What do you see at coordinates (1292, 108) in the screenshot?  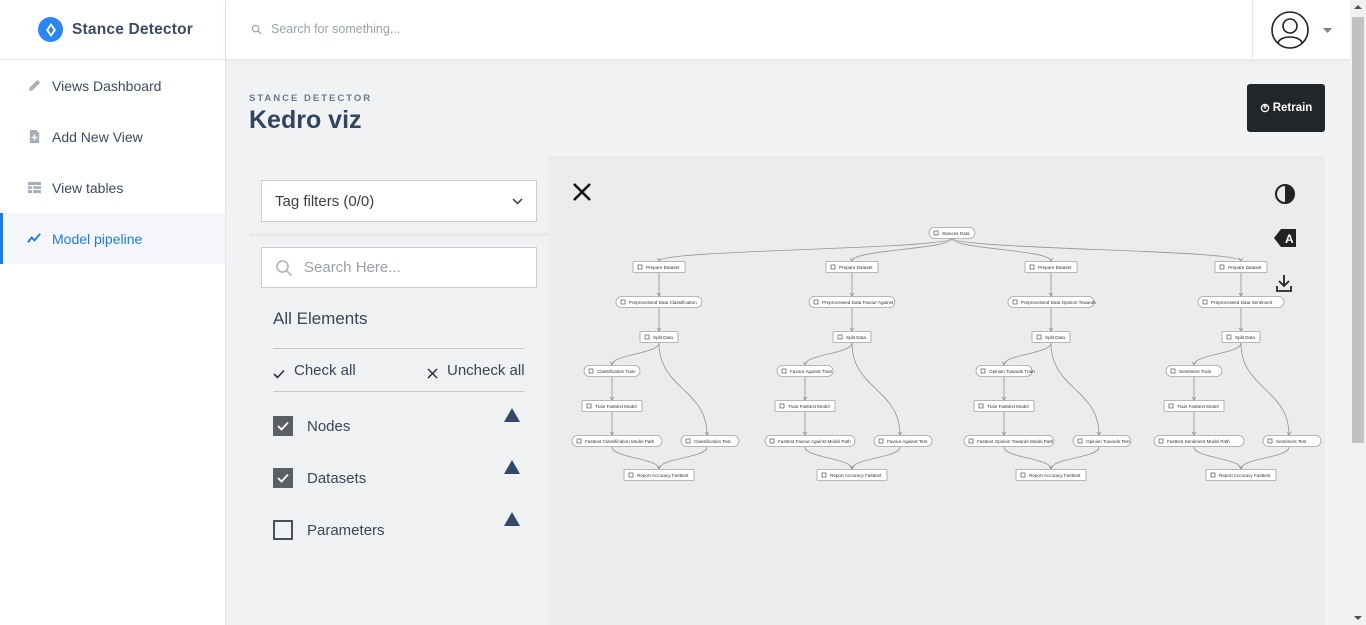 I see `retrain-label: Retrain` at bounding box center [1292, 108].